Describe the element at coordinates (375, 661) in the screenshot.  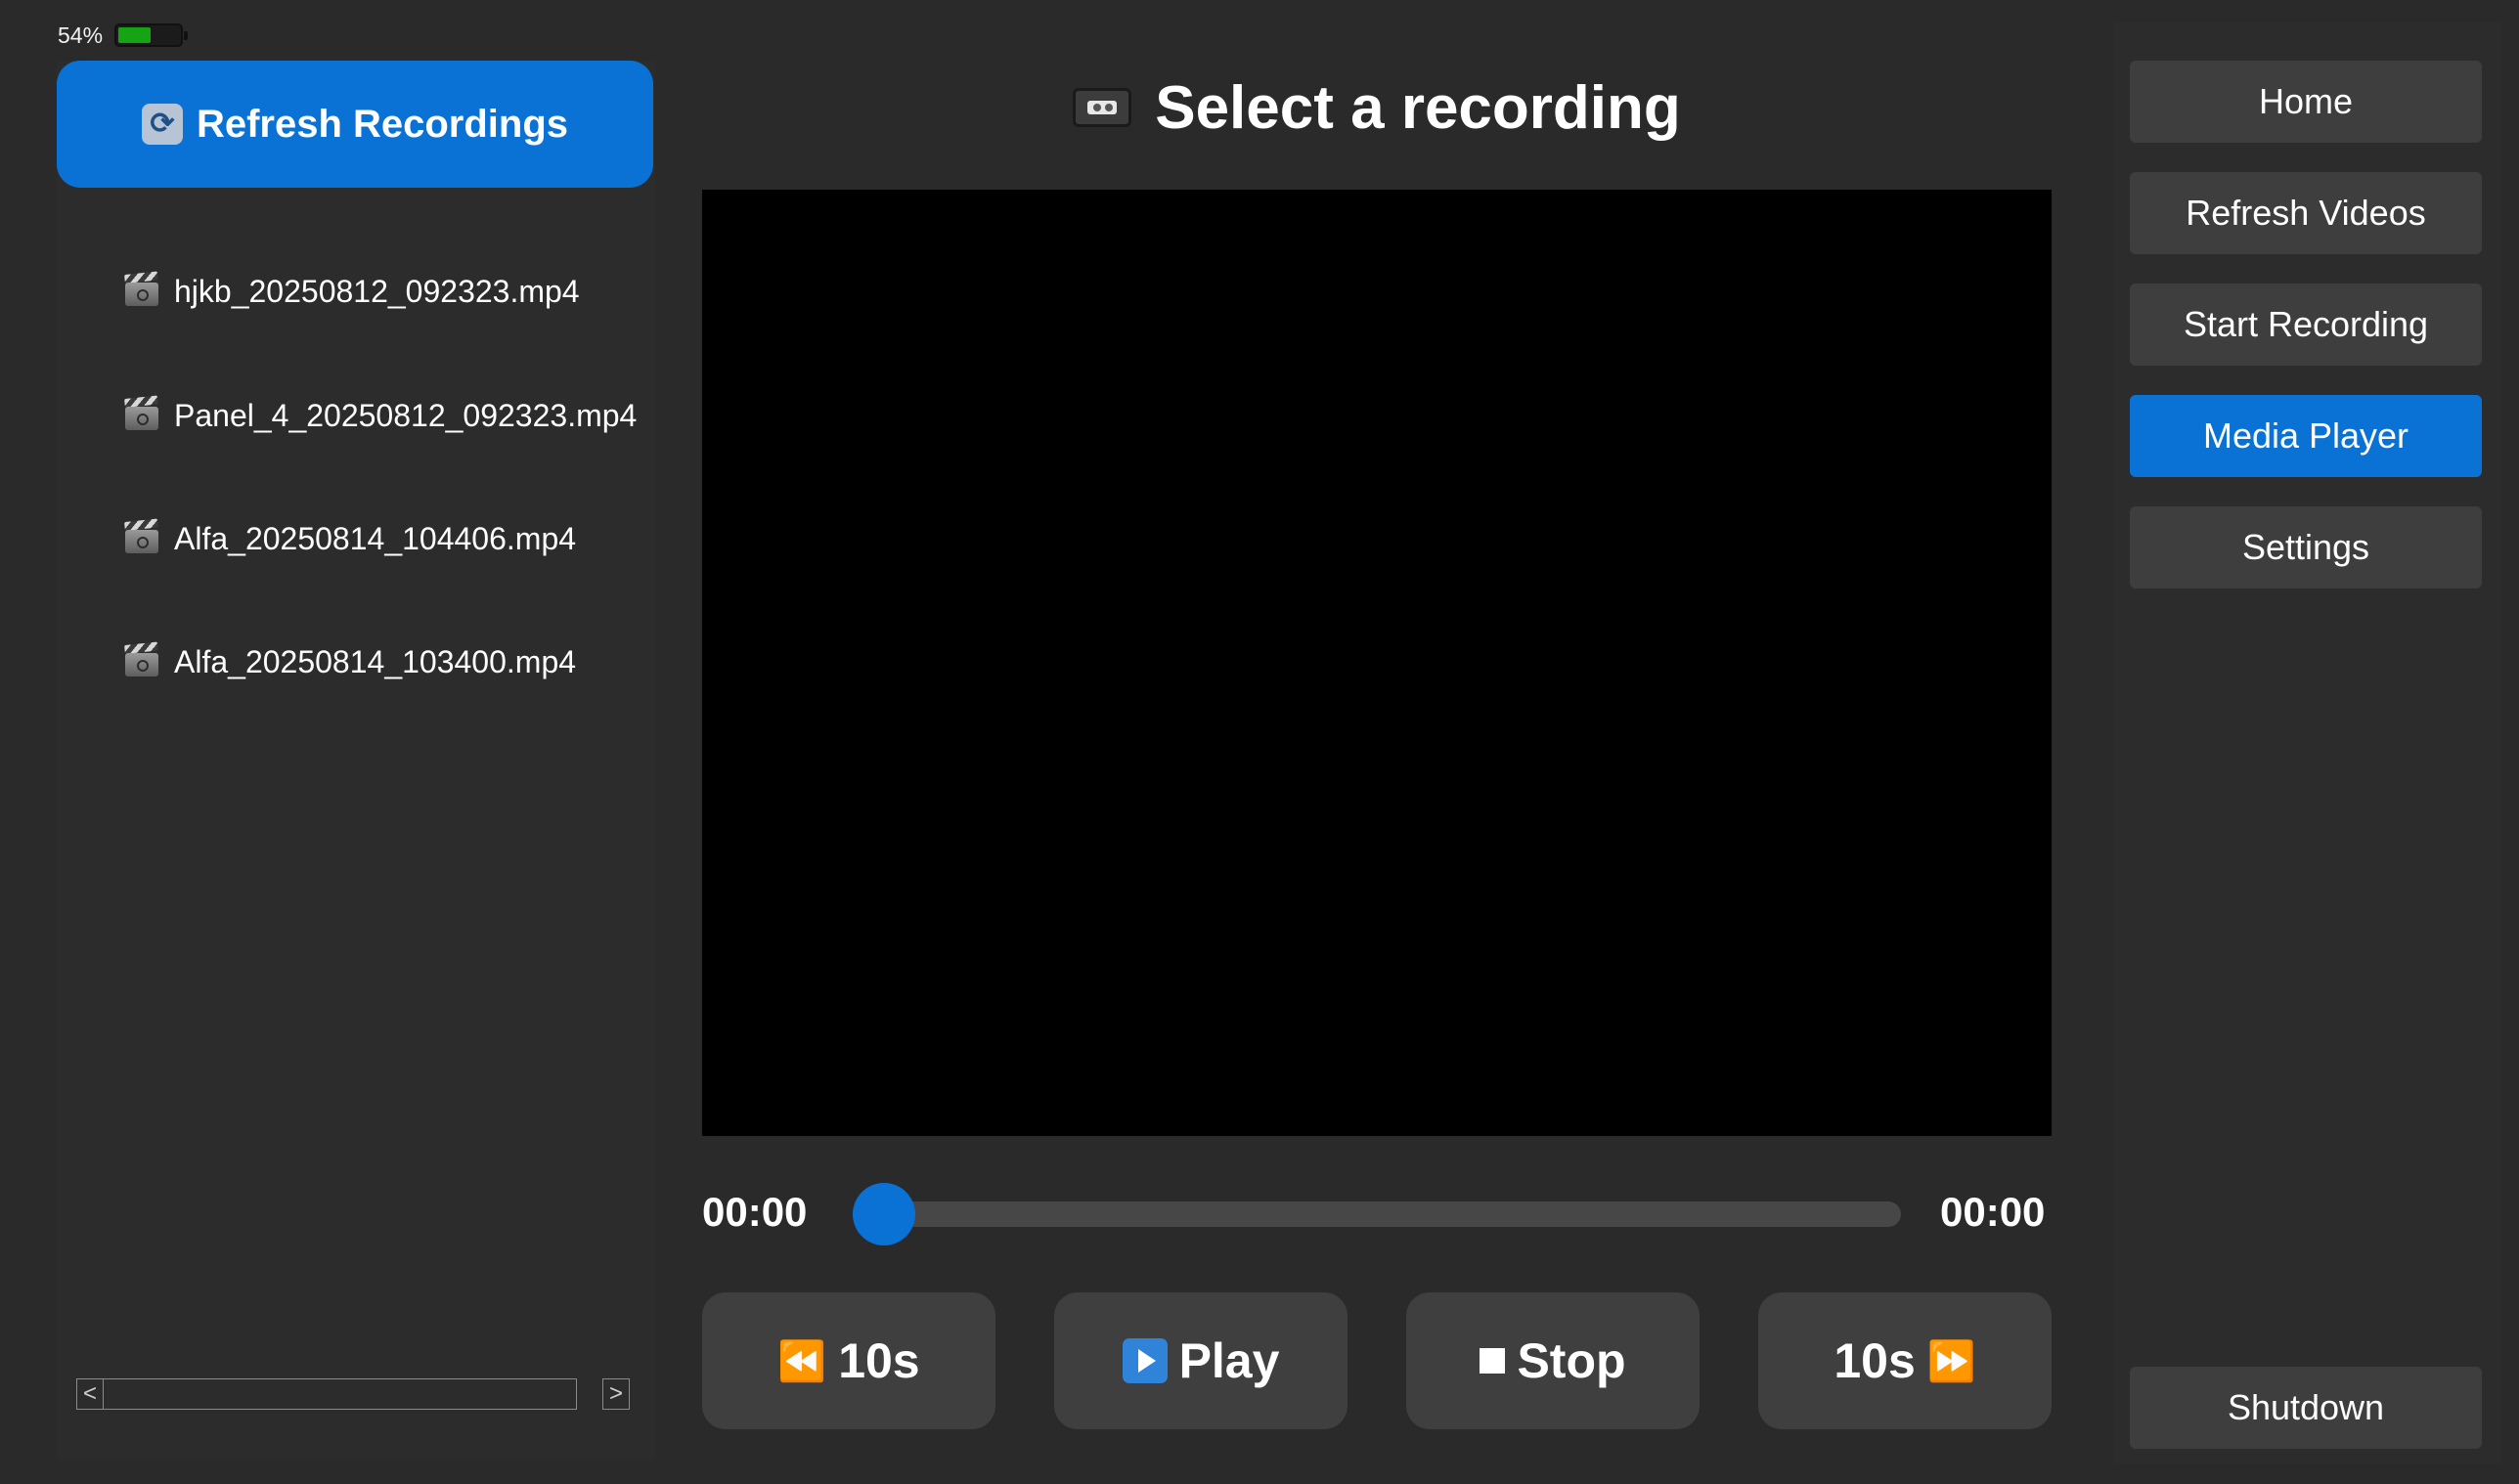
I see `recording-filename: Alfa_20250814_103400.mp4` at that location.